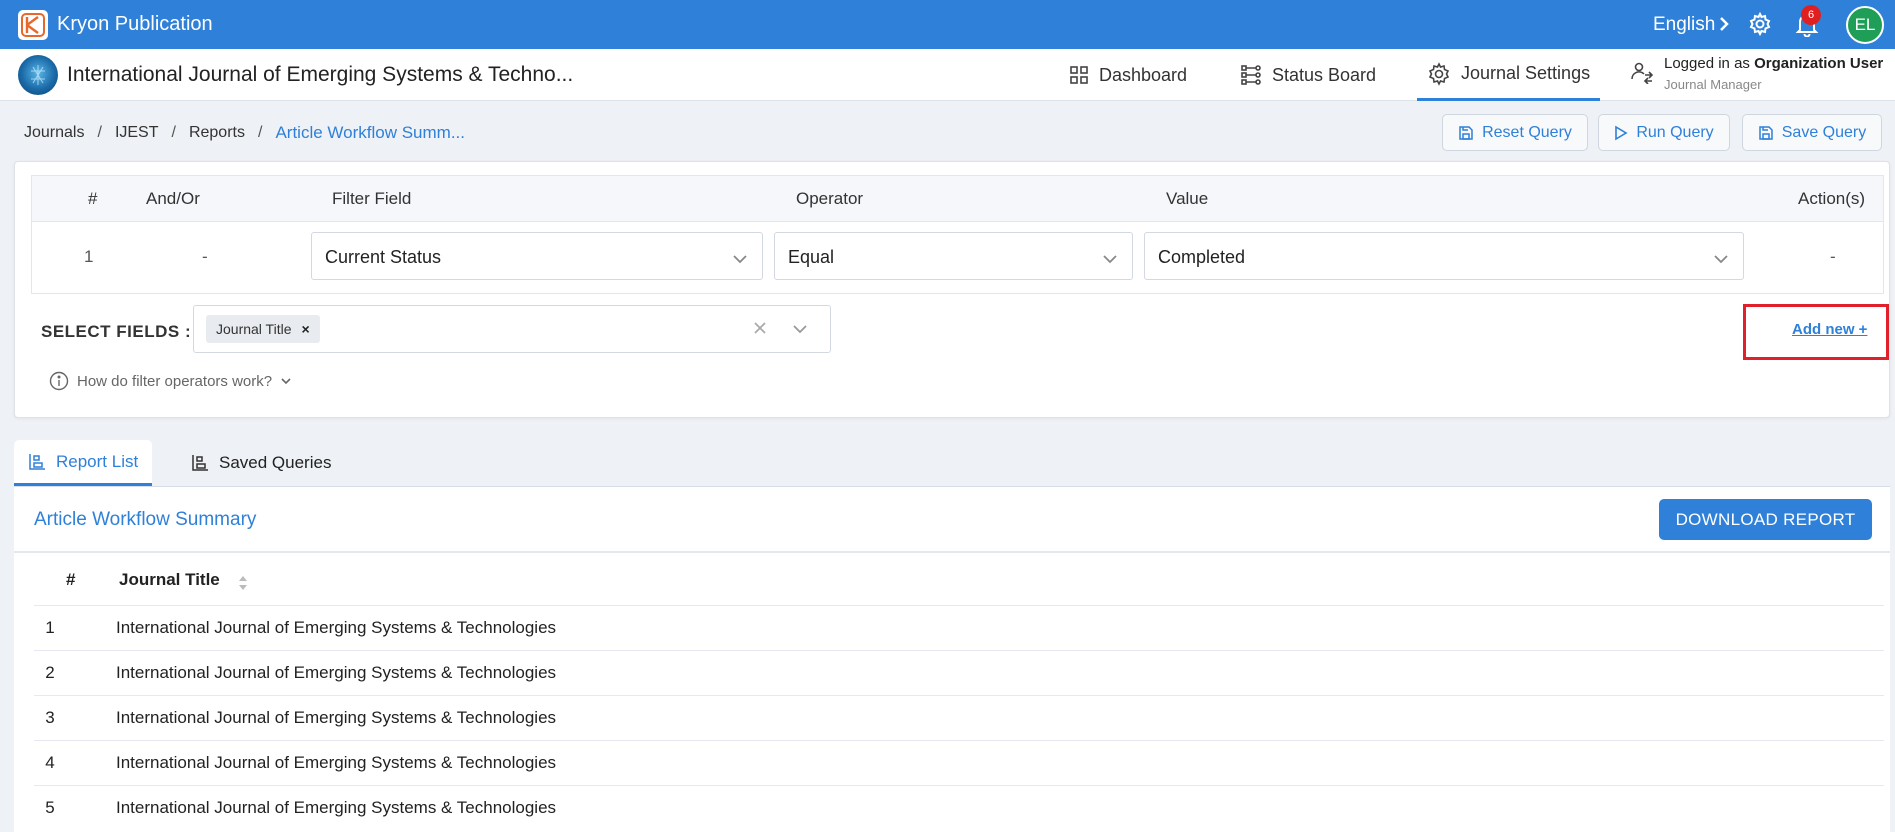  I want to click on status-board-icon, so click(1251, 75).